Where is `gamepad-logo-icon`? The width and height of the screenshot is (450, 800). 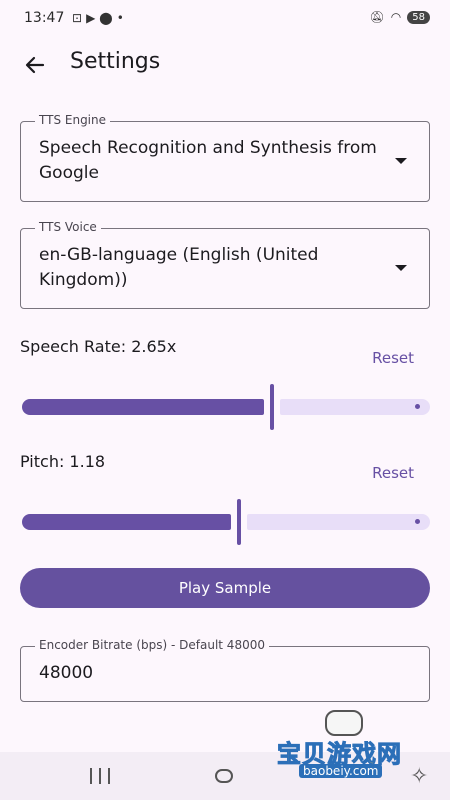
gamepad-logo-icon is located at coordinates (344, 723).